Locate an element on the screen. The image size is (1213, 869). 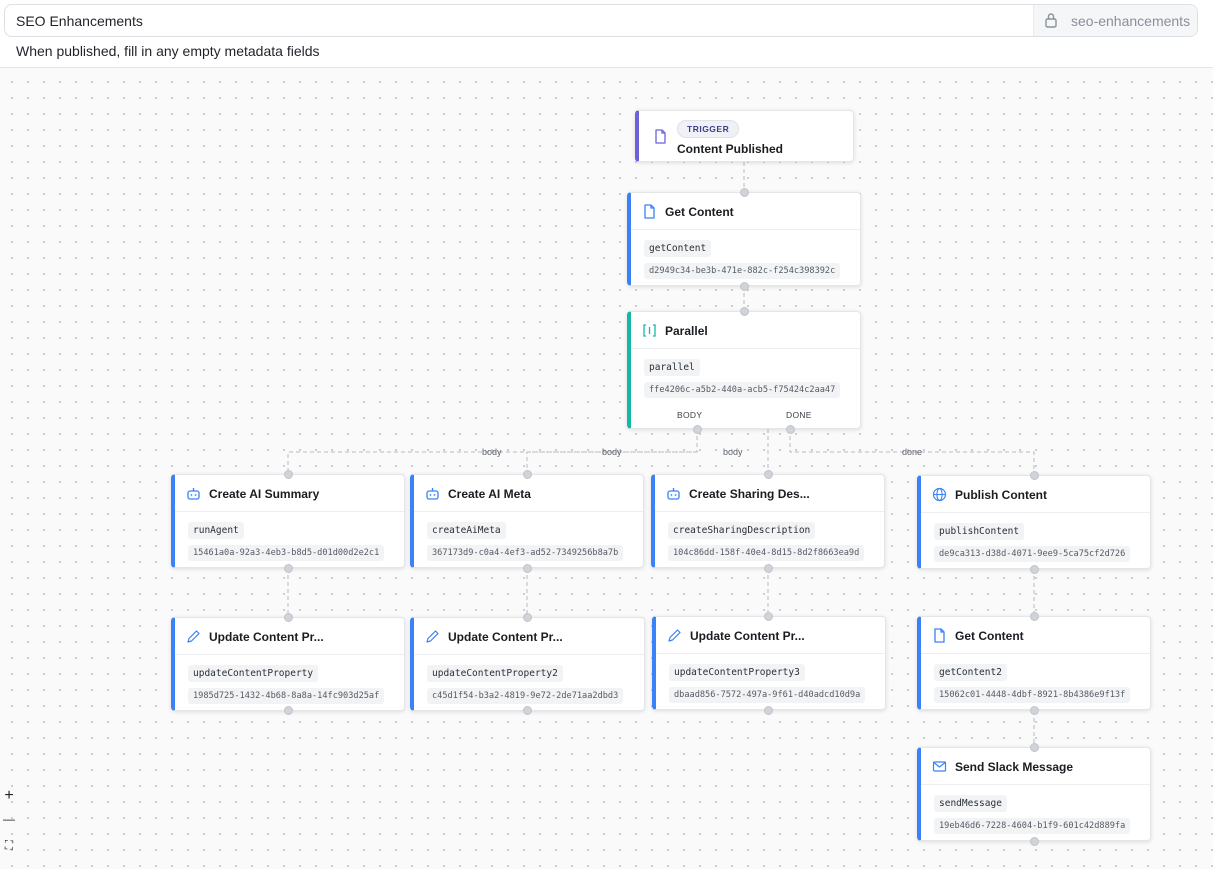
trigger-badge: TRIGGER is located at coordinates (708, 129).